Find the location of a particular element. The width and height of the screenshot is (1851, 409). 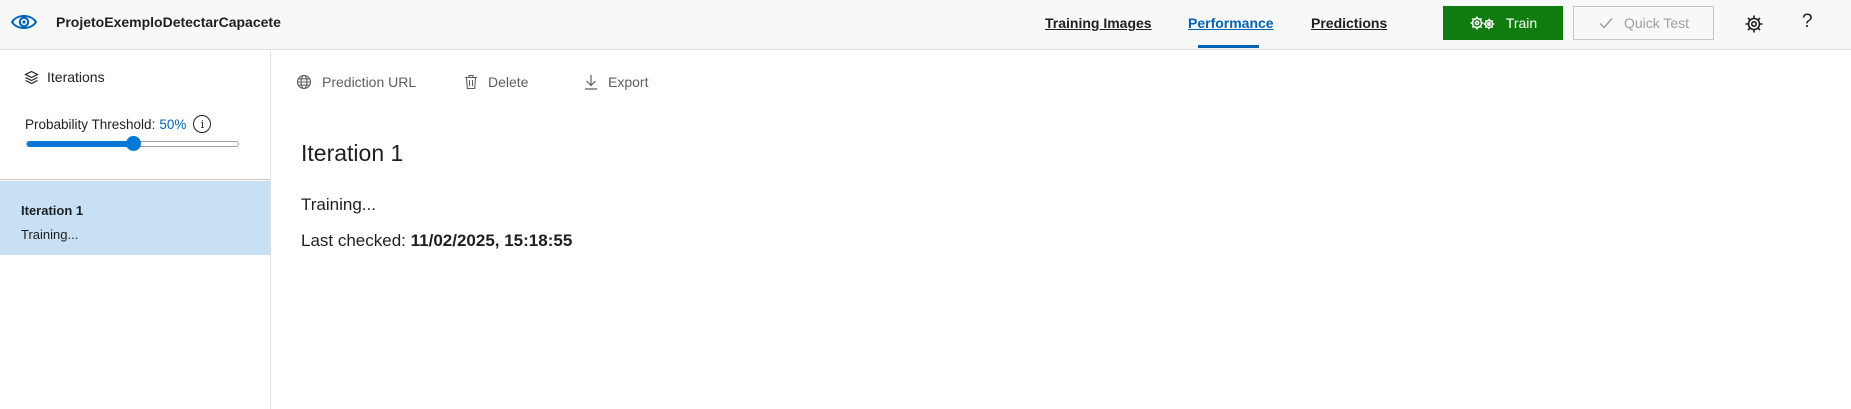

probability-threshold: Probability Threshold: 50% i is located at coordinates (118, 124).